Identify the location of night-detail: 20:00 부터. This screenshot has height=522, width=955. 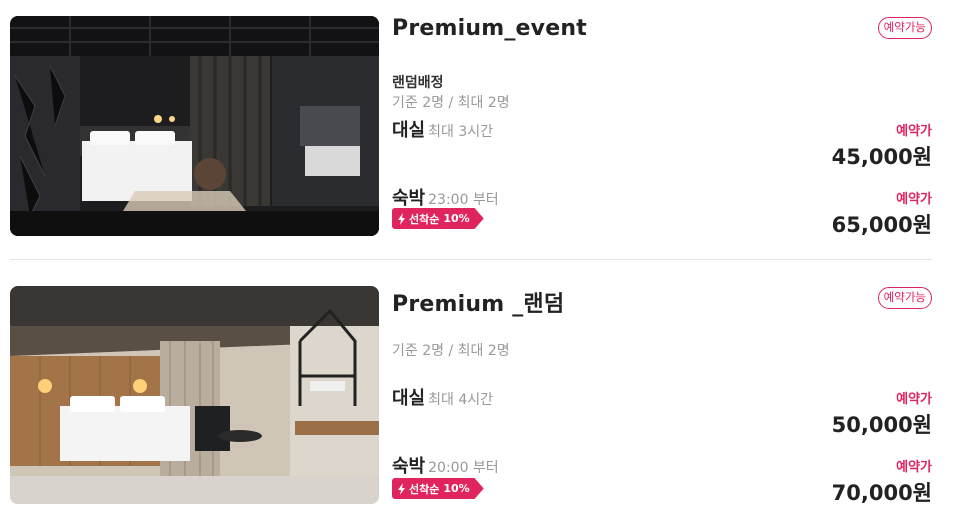
(463, 468).